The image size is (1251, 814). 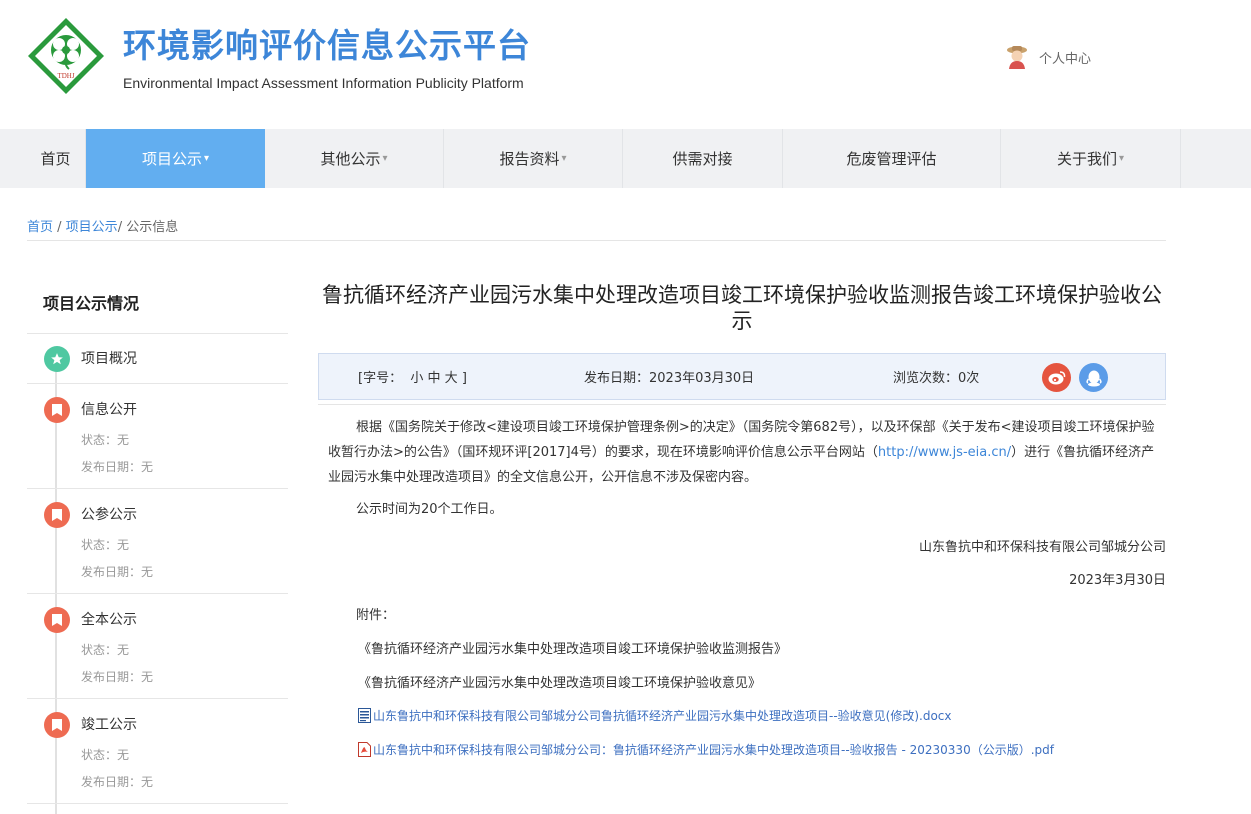 What do you see at coordinates (451, 378) in the screenshot?
I see `font-large-button: 大` at bounding box center [451, 378].